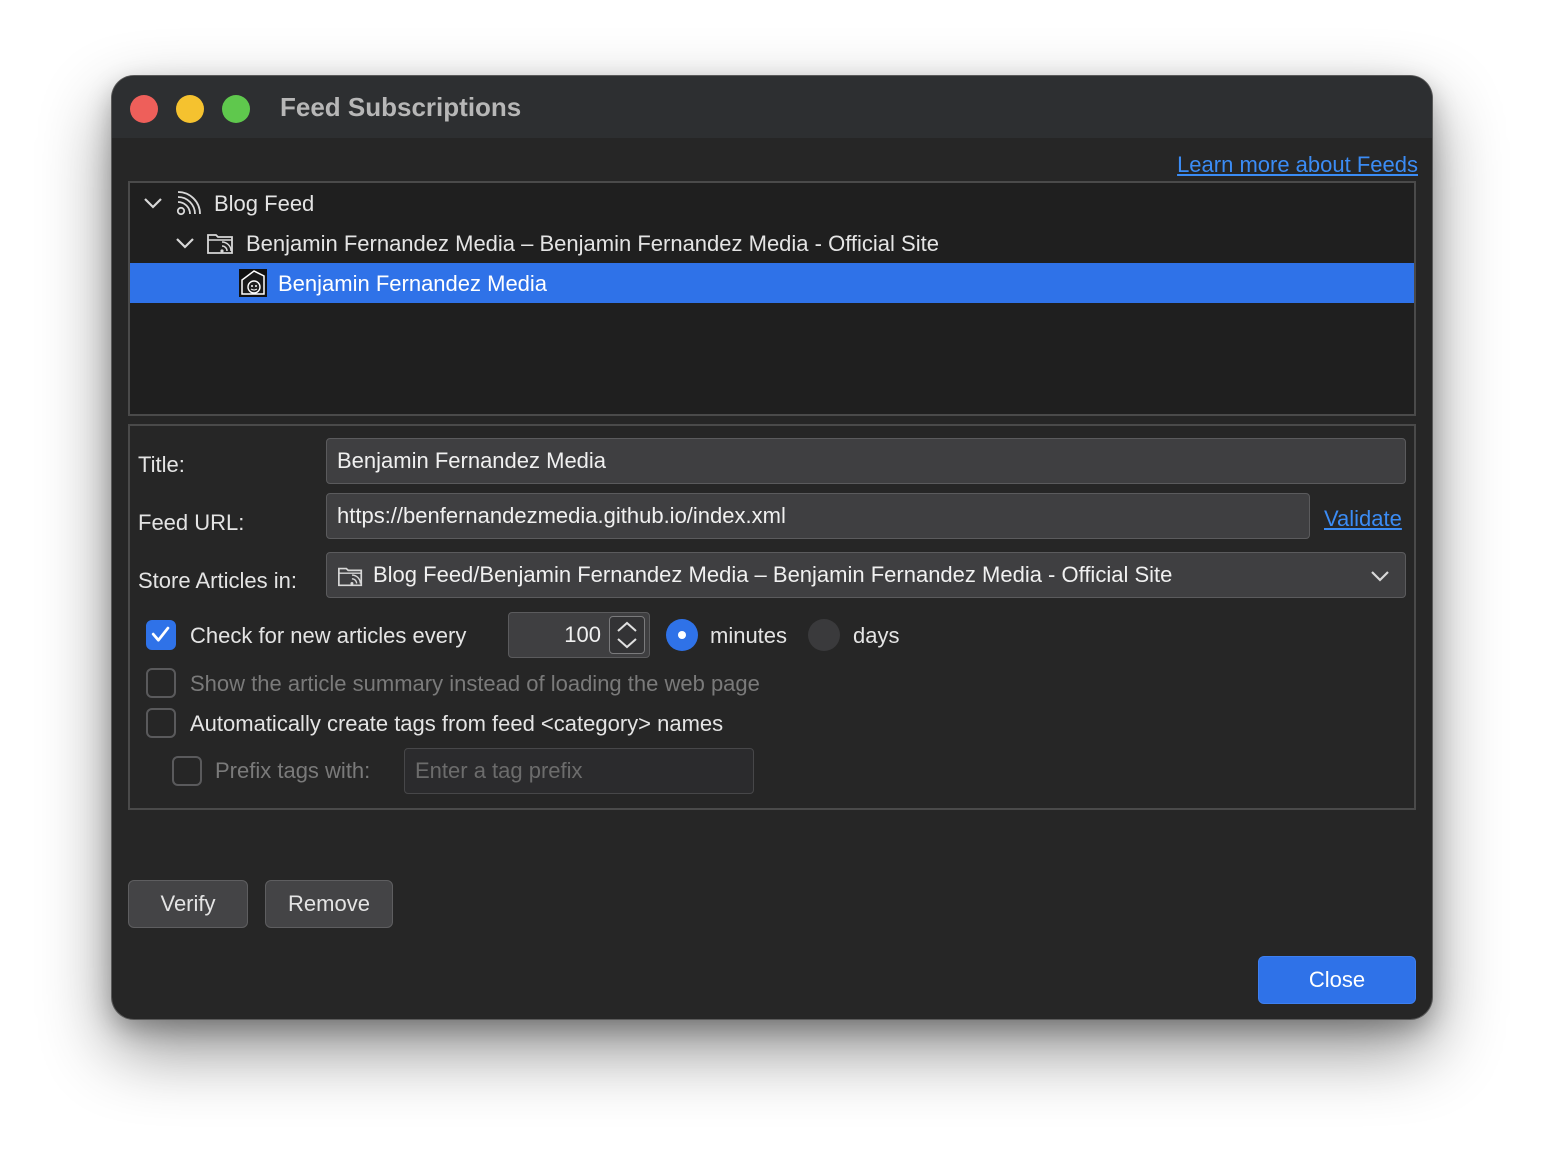 Image resolution: width=1544 pixels, height=1168 pixels. Describe the element at coordinates (1363, 519) in the screenshot. I see `validate-link: Validate` at that location.